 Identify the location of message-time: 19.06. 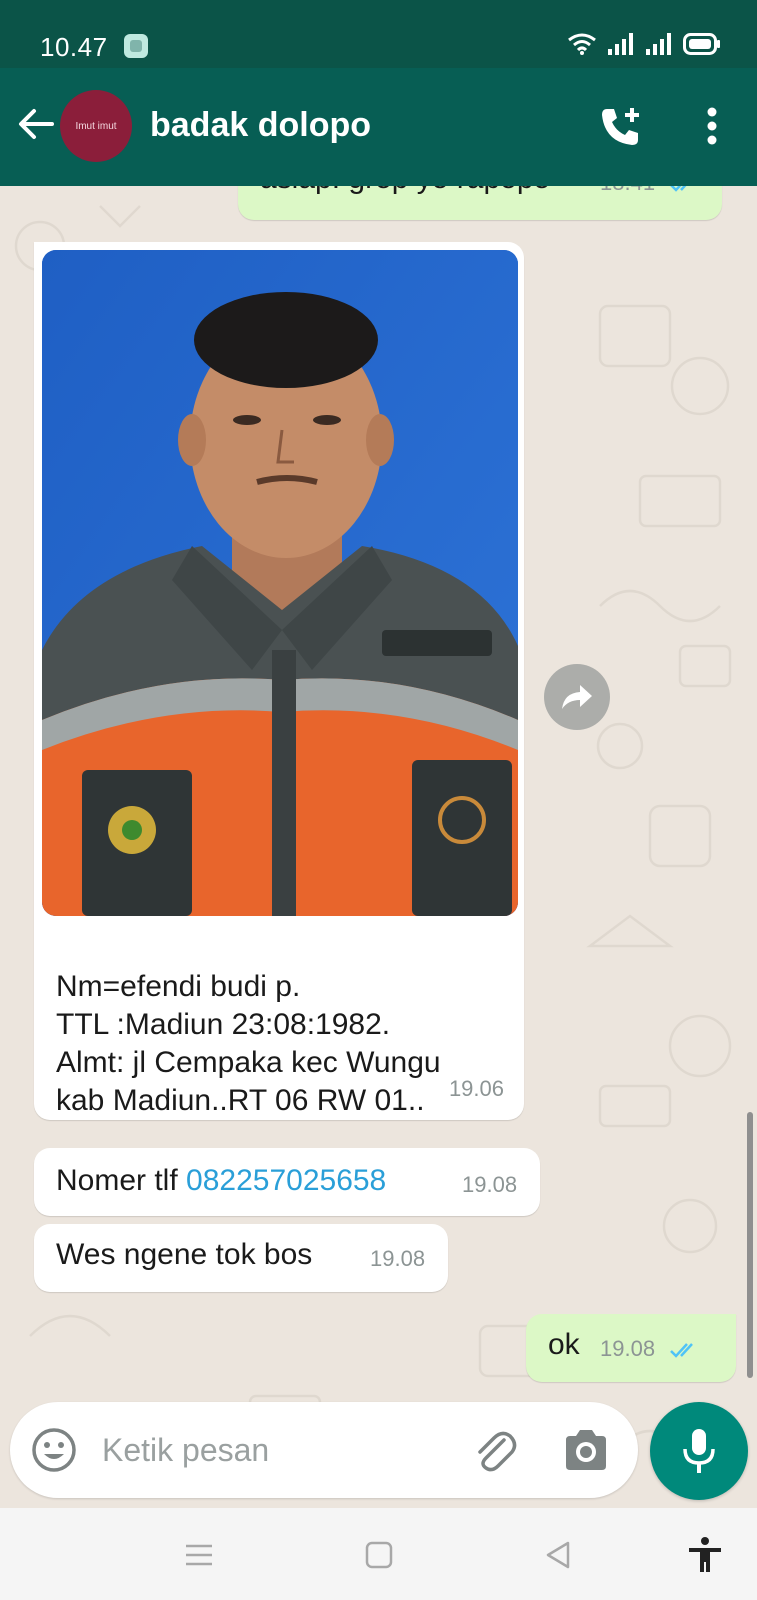
(476, 1088).